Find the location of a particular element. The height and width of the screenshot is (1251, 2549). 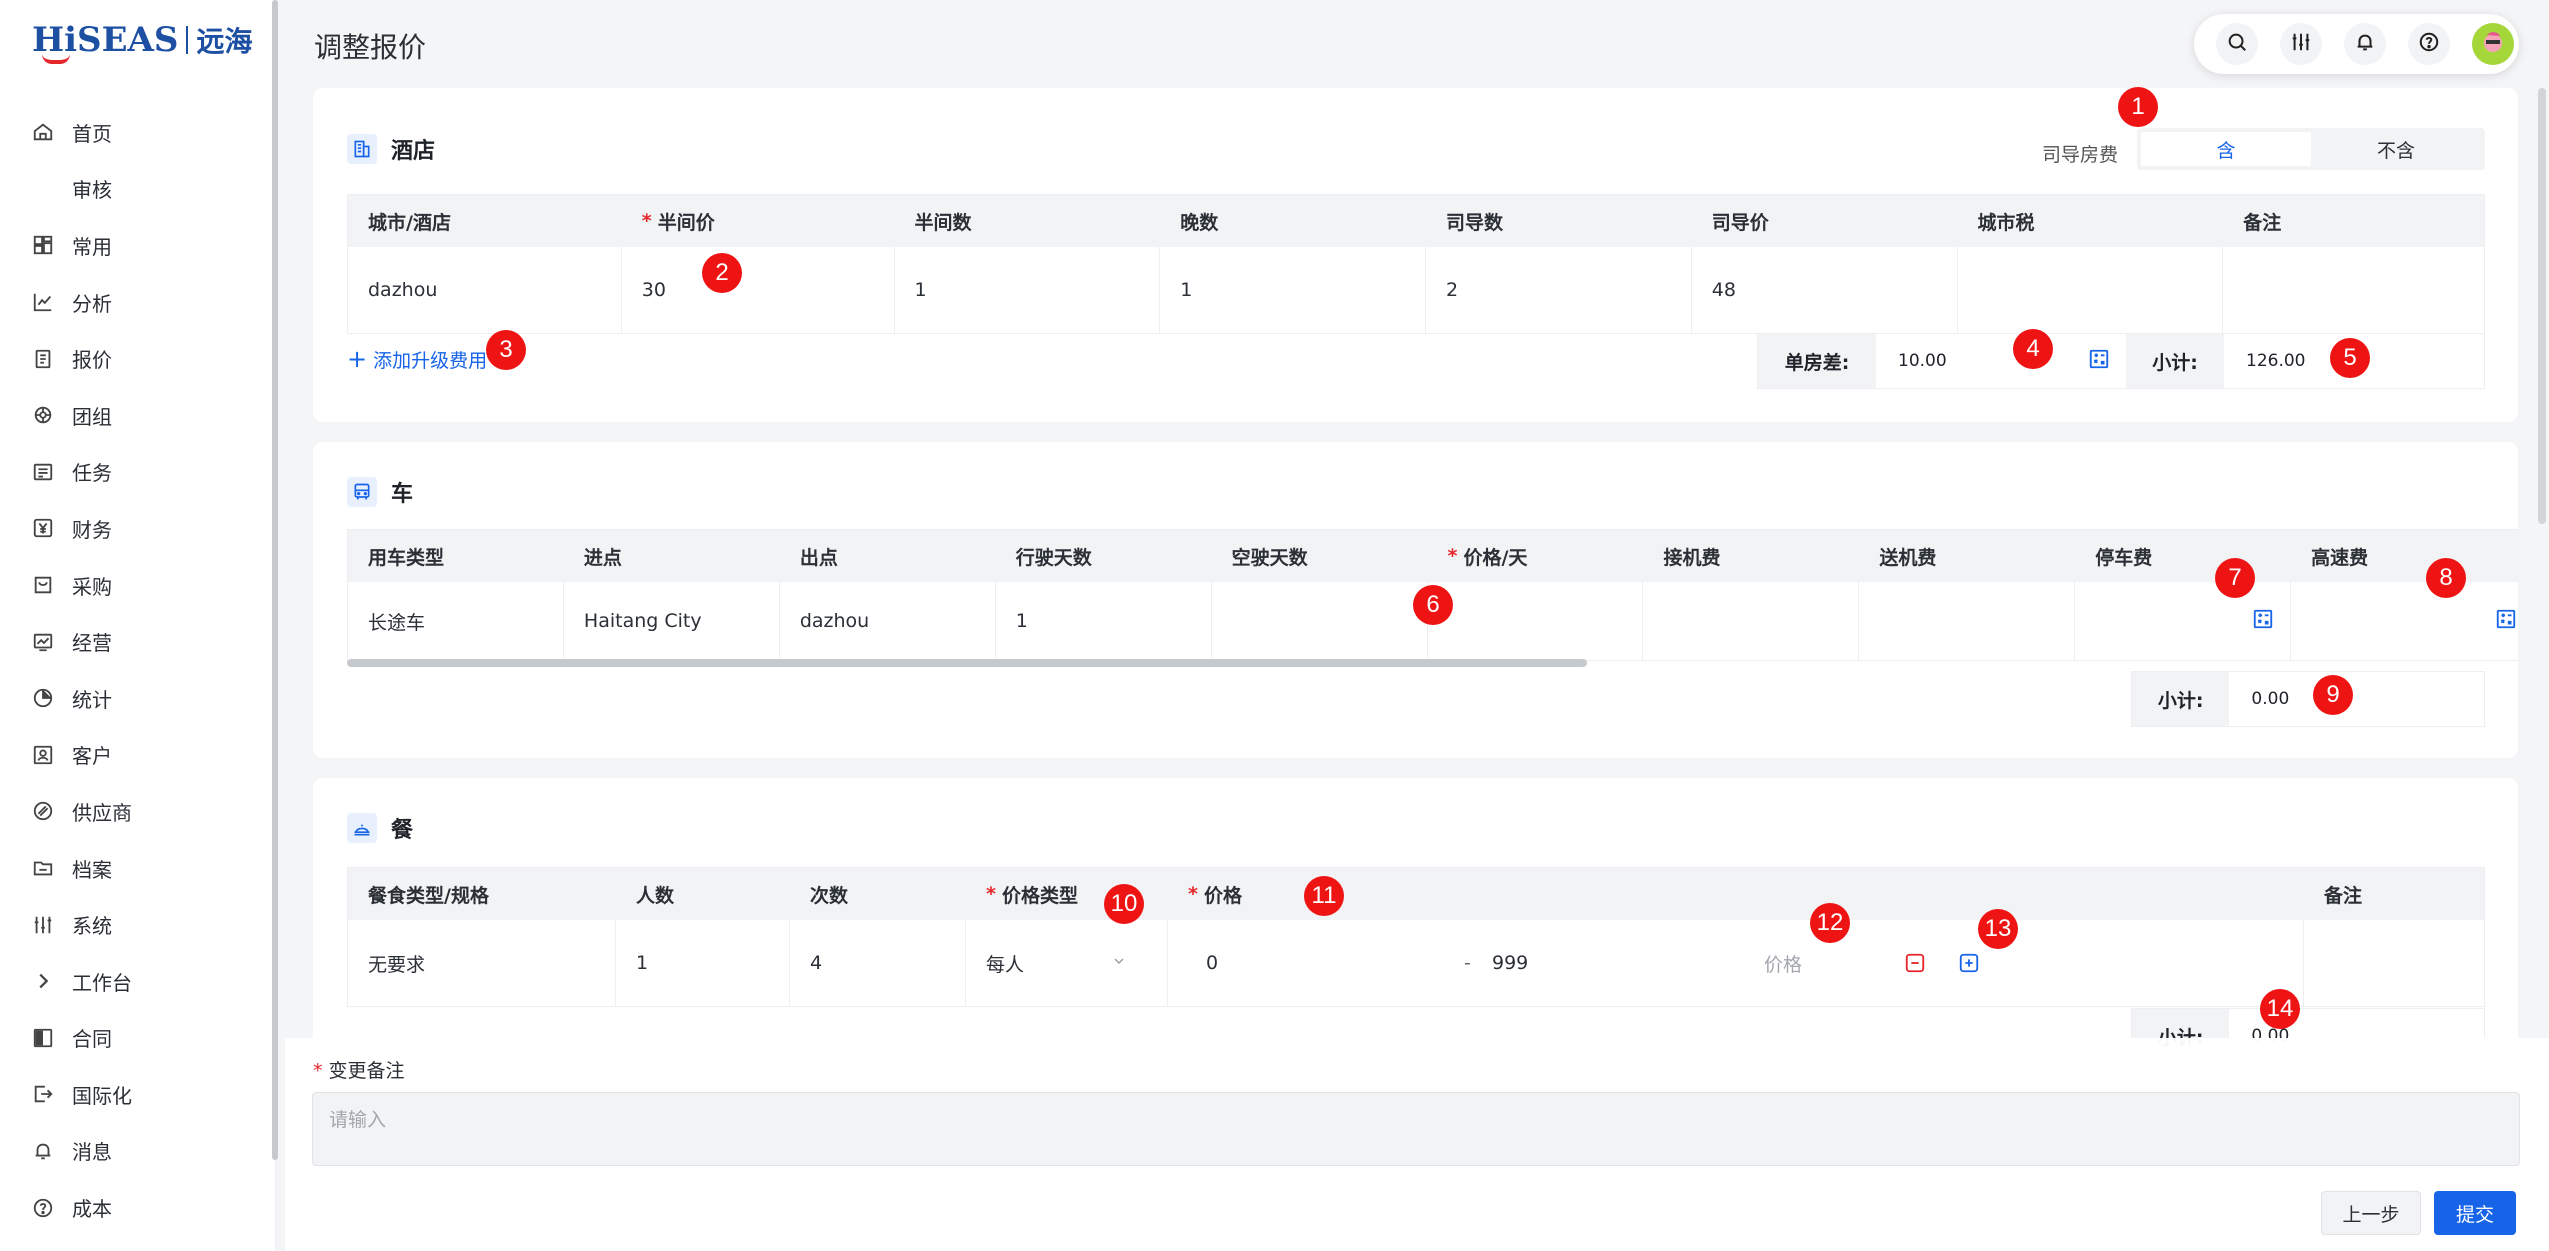

single-room-diff-label: 单房差: is located at coordinates (1817, 361).